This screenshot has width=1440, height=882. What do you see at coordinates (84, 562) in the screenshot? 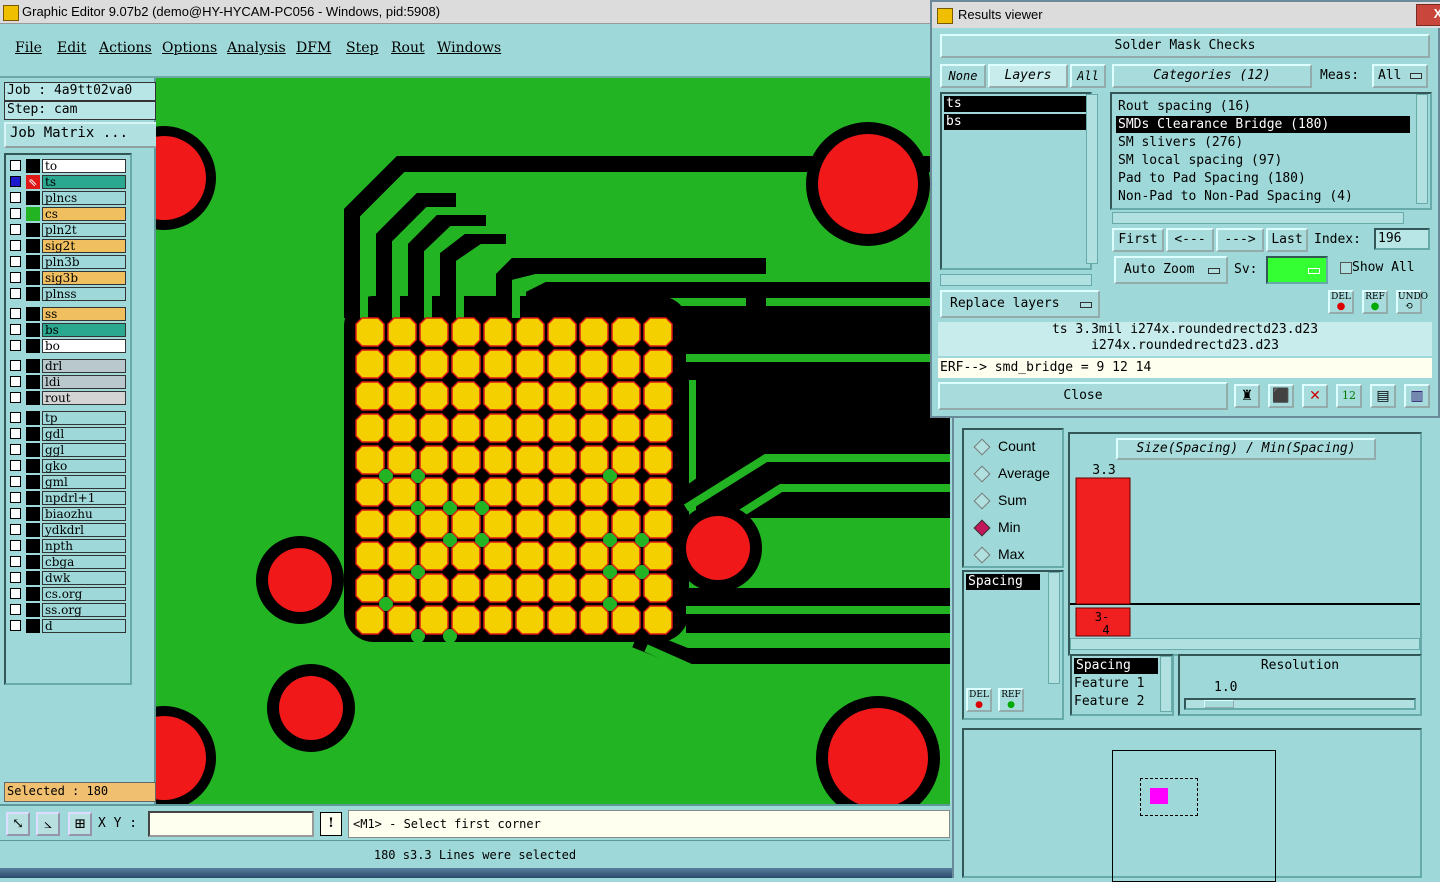
I see `layer-name: cbga` at bounding box center [84, 562].